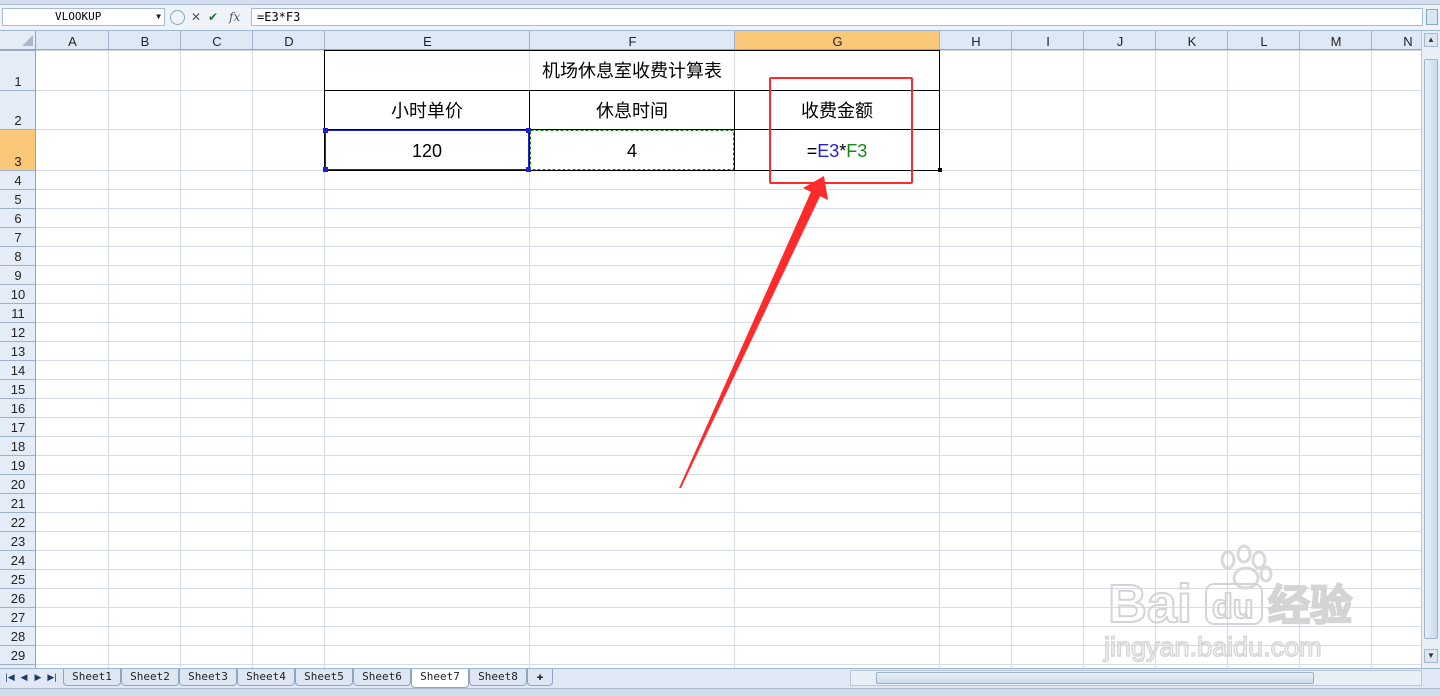  What do you see at coordinates (1192, 41) in the screenshot?
I see `column-header-k: K` at bounding box center [1192, 41].